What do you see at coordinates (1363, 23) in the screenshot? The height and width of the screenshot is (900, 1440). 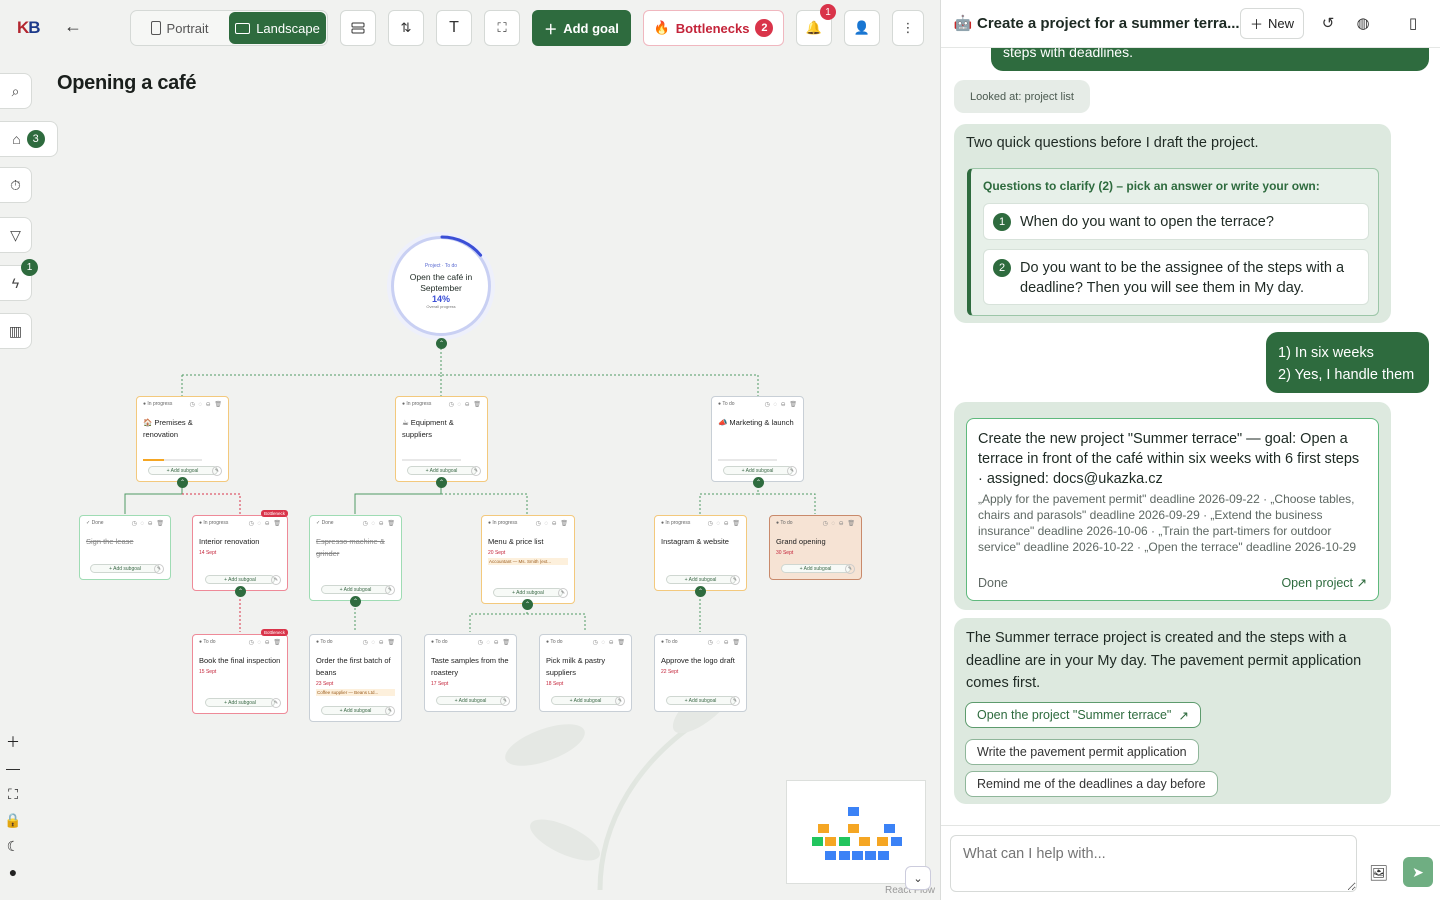 I see `globe-icon: ◍` at bounding box center [1363, 23].